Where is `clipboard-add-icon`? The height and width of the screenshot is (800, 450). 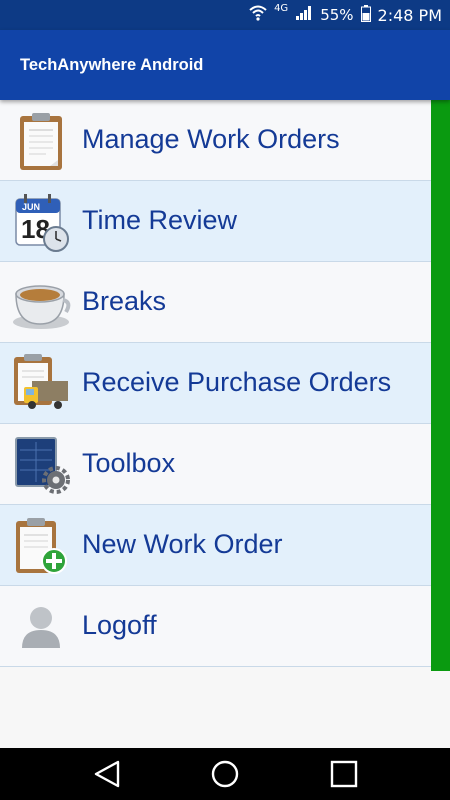 clipboard-add-icon is located at coordinates (41, 546).